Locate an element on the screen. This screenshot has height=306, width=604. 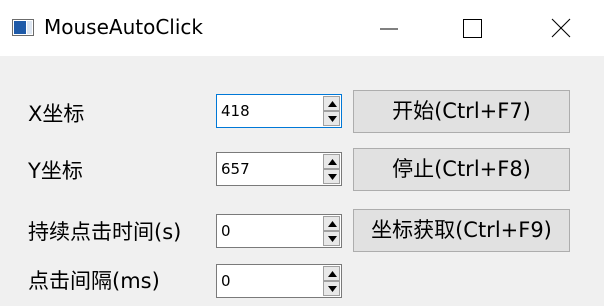
interval-spin-up-button is located at coordinates (331, 273).